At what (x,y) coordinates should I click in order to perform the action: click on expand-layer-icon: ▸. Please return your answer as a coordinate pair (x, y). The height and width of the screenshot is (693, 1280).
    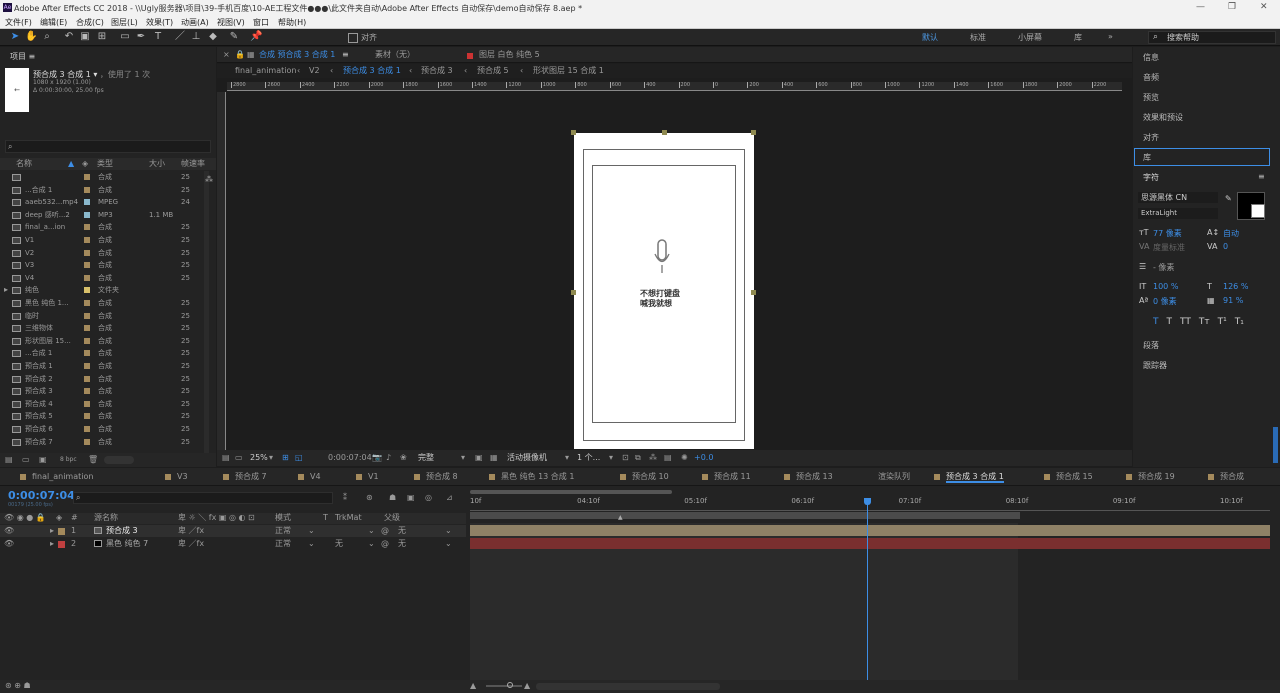
    Looking at the image, I should click on (52, 531).